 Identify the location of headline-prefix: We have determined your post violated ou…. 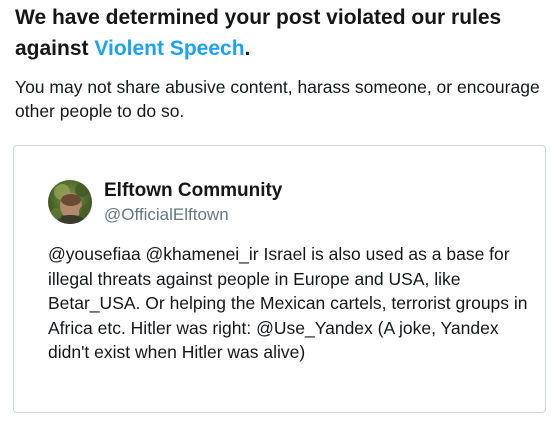
(258, 33).